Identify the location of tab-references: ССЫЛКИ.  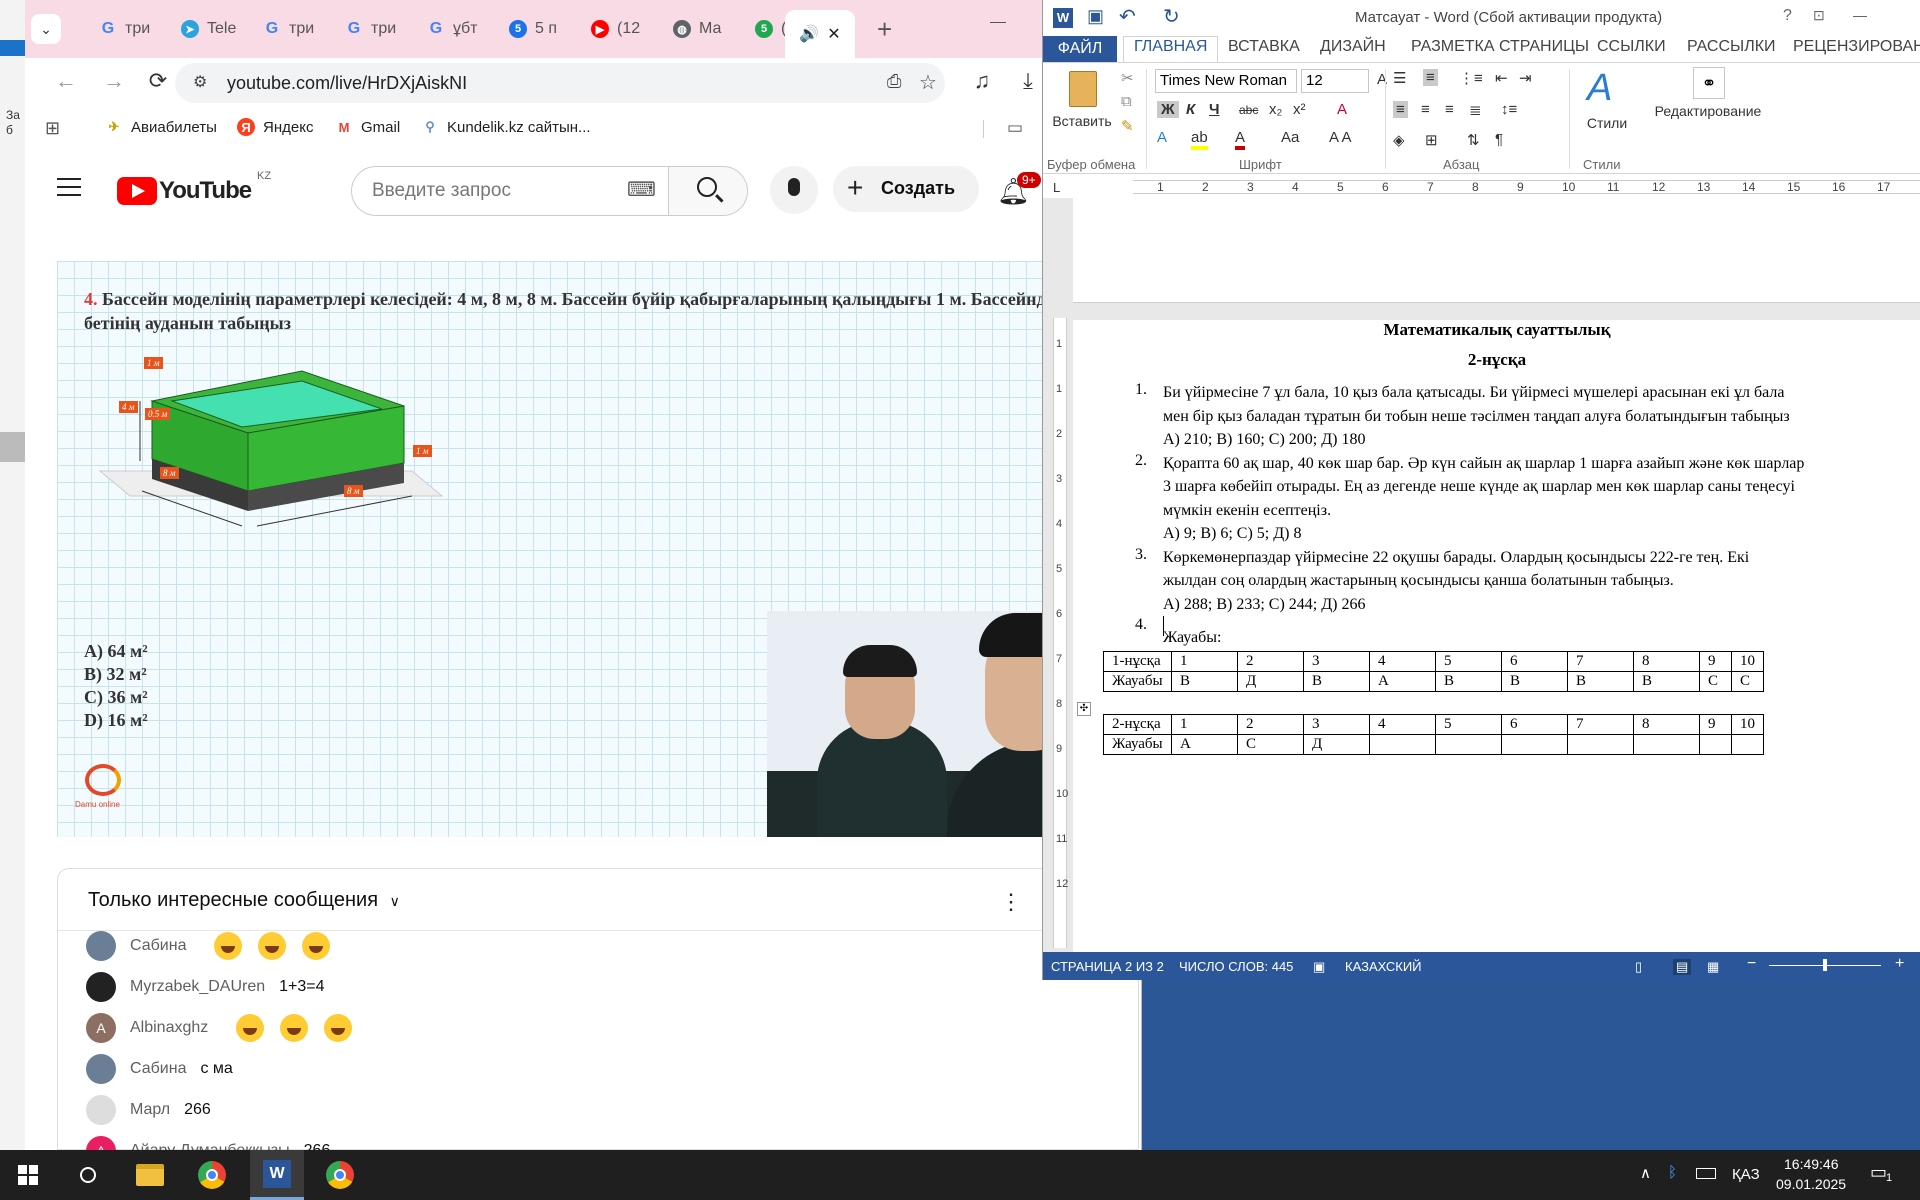
(1631, 47).